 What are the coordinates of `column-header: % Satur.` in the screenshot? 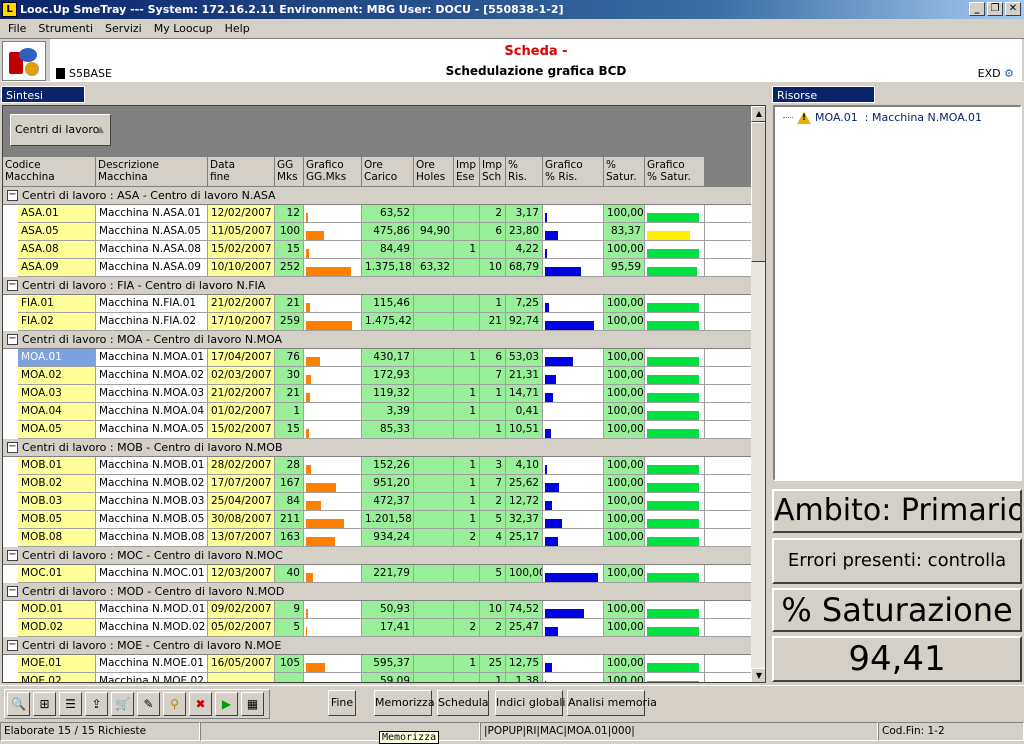 It's located at (624, 172).